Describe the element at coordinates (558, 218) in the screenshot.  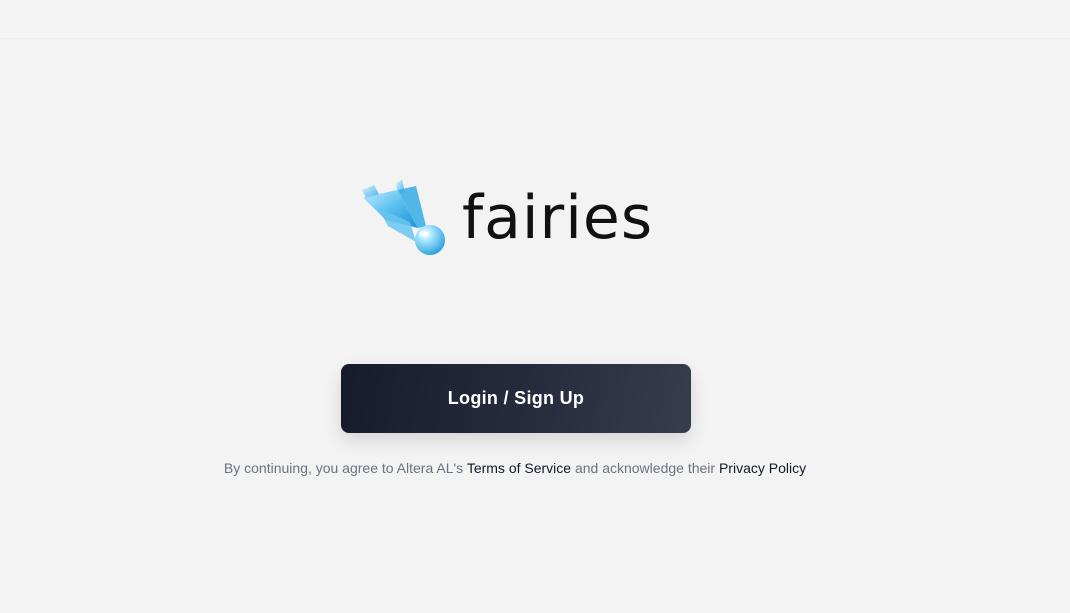
I see `brand-name: fairies` at that location.